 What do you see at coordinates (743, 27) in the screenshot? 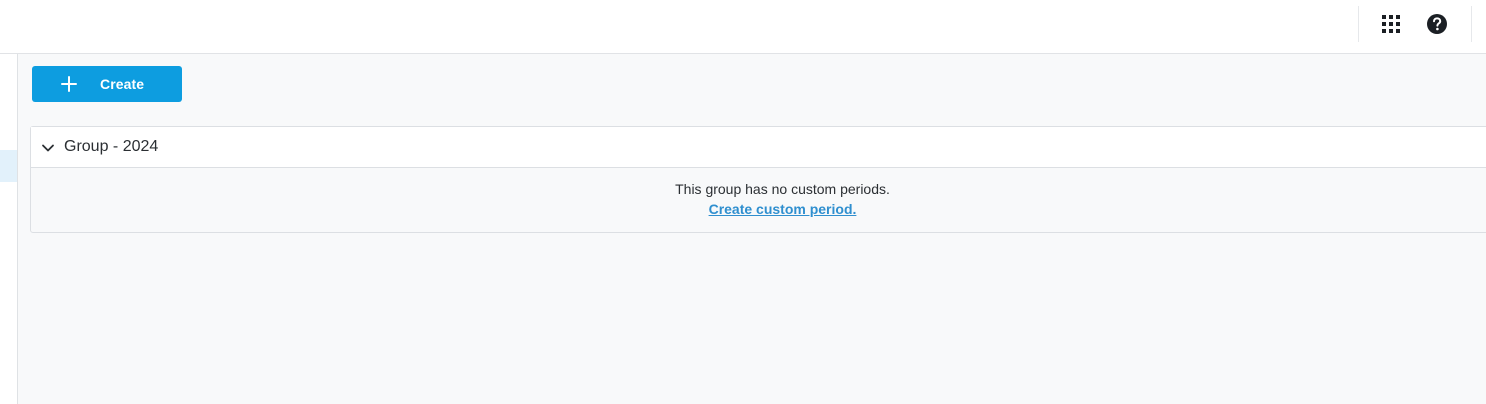
I see `top-bar` at bounding box center [743, 27].